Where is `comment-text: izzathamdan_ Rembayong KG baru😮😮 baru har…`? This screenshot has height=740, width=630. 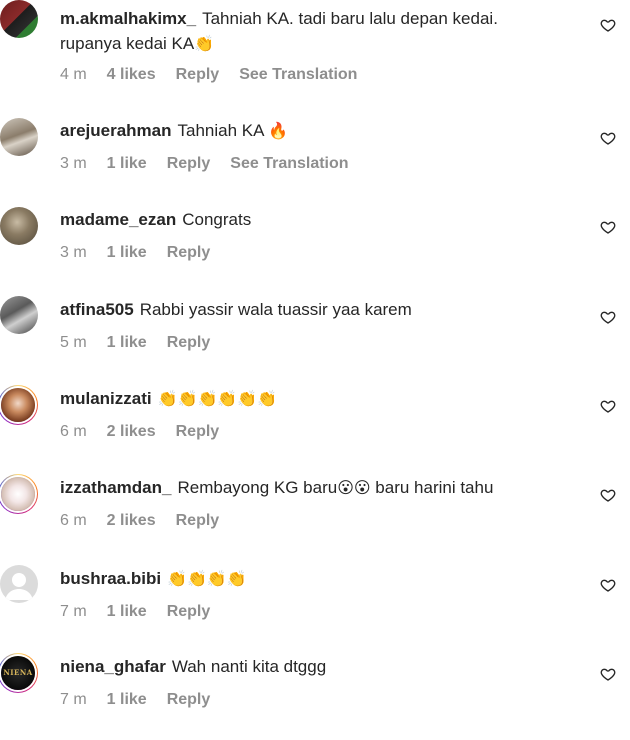
comment-text: izzathamdan_ Rembayong KG baru😮😮 baru har… is located at coordinates (325, 488).